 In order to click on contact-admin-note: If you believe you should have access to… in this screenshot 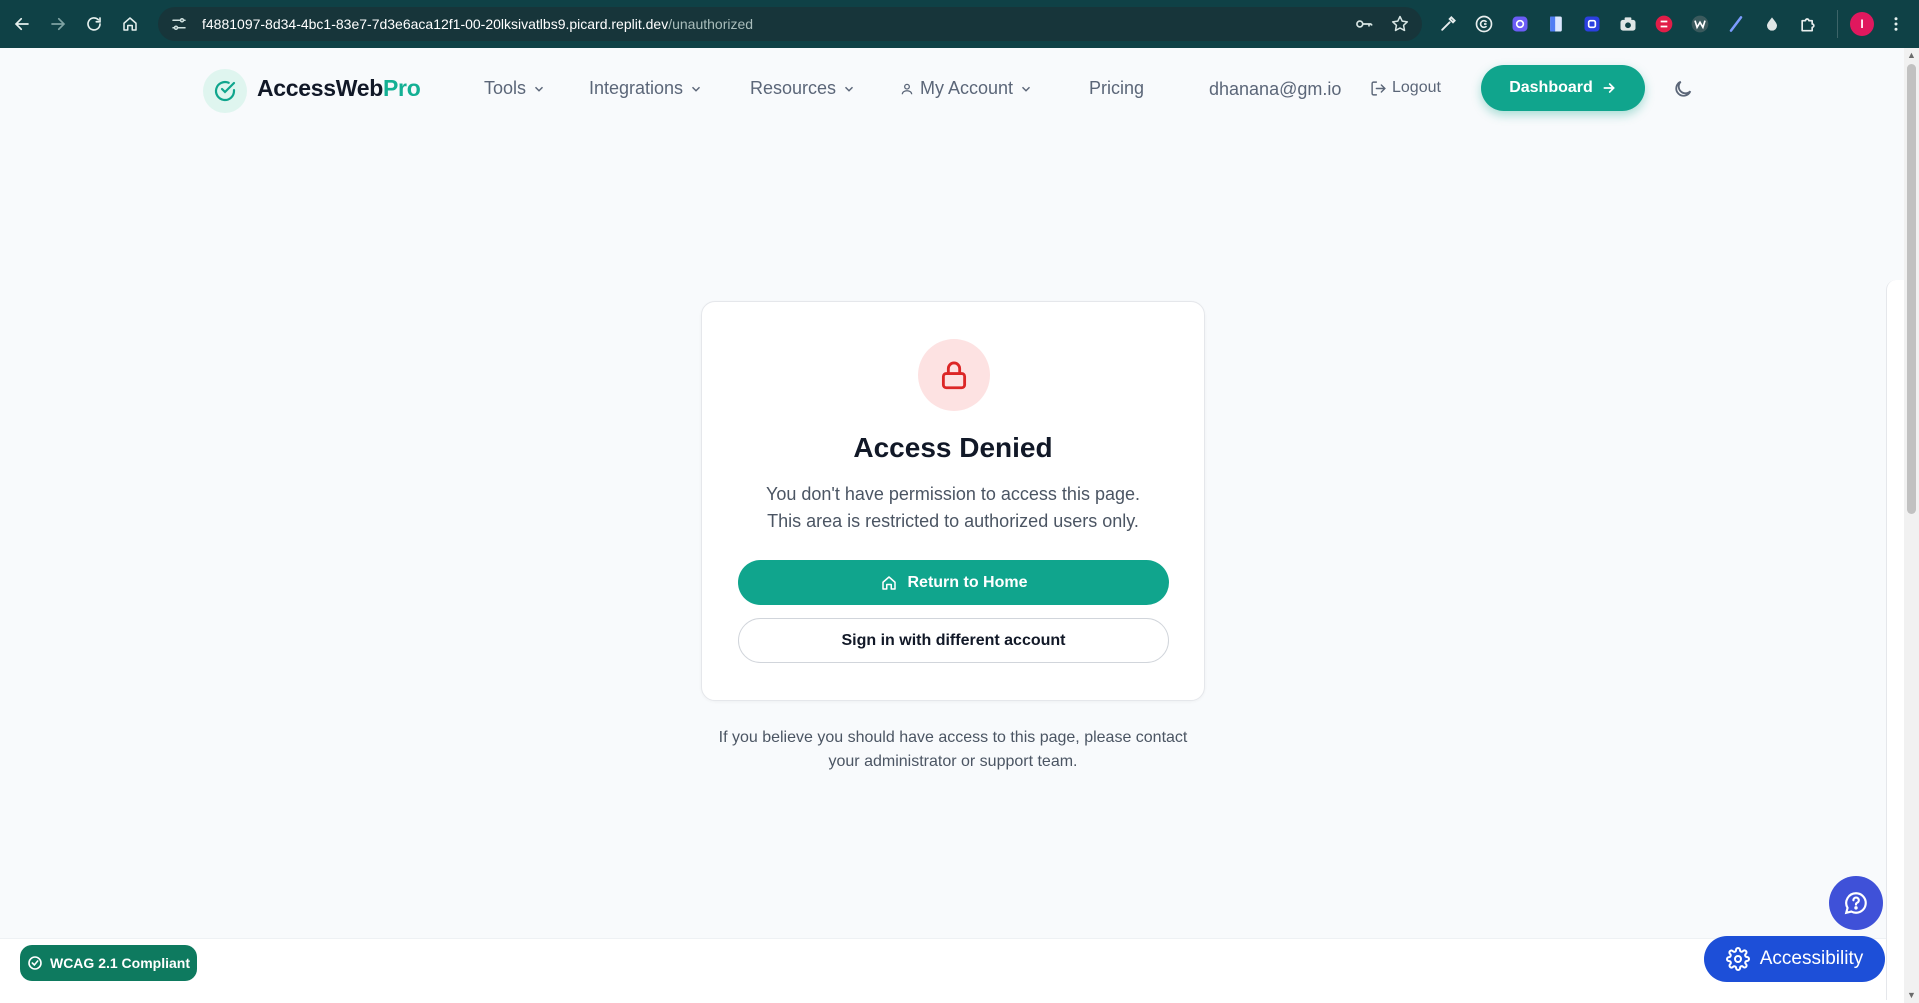, I will do `click(953, 750)`.